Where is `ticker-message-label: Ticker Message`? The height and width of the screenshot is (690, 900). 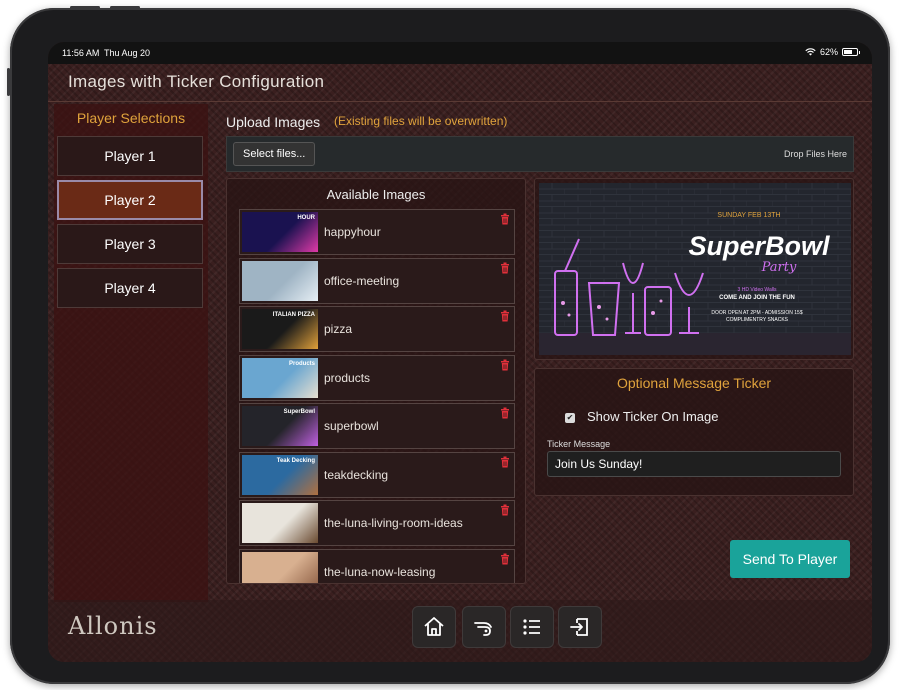 ticker-message-label: Ticker Message is located at coordinates (579, 444).